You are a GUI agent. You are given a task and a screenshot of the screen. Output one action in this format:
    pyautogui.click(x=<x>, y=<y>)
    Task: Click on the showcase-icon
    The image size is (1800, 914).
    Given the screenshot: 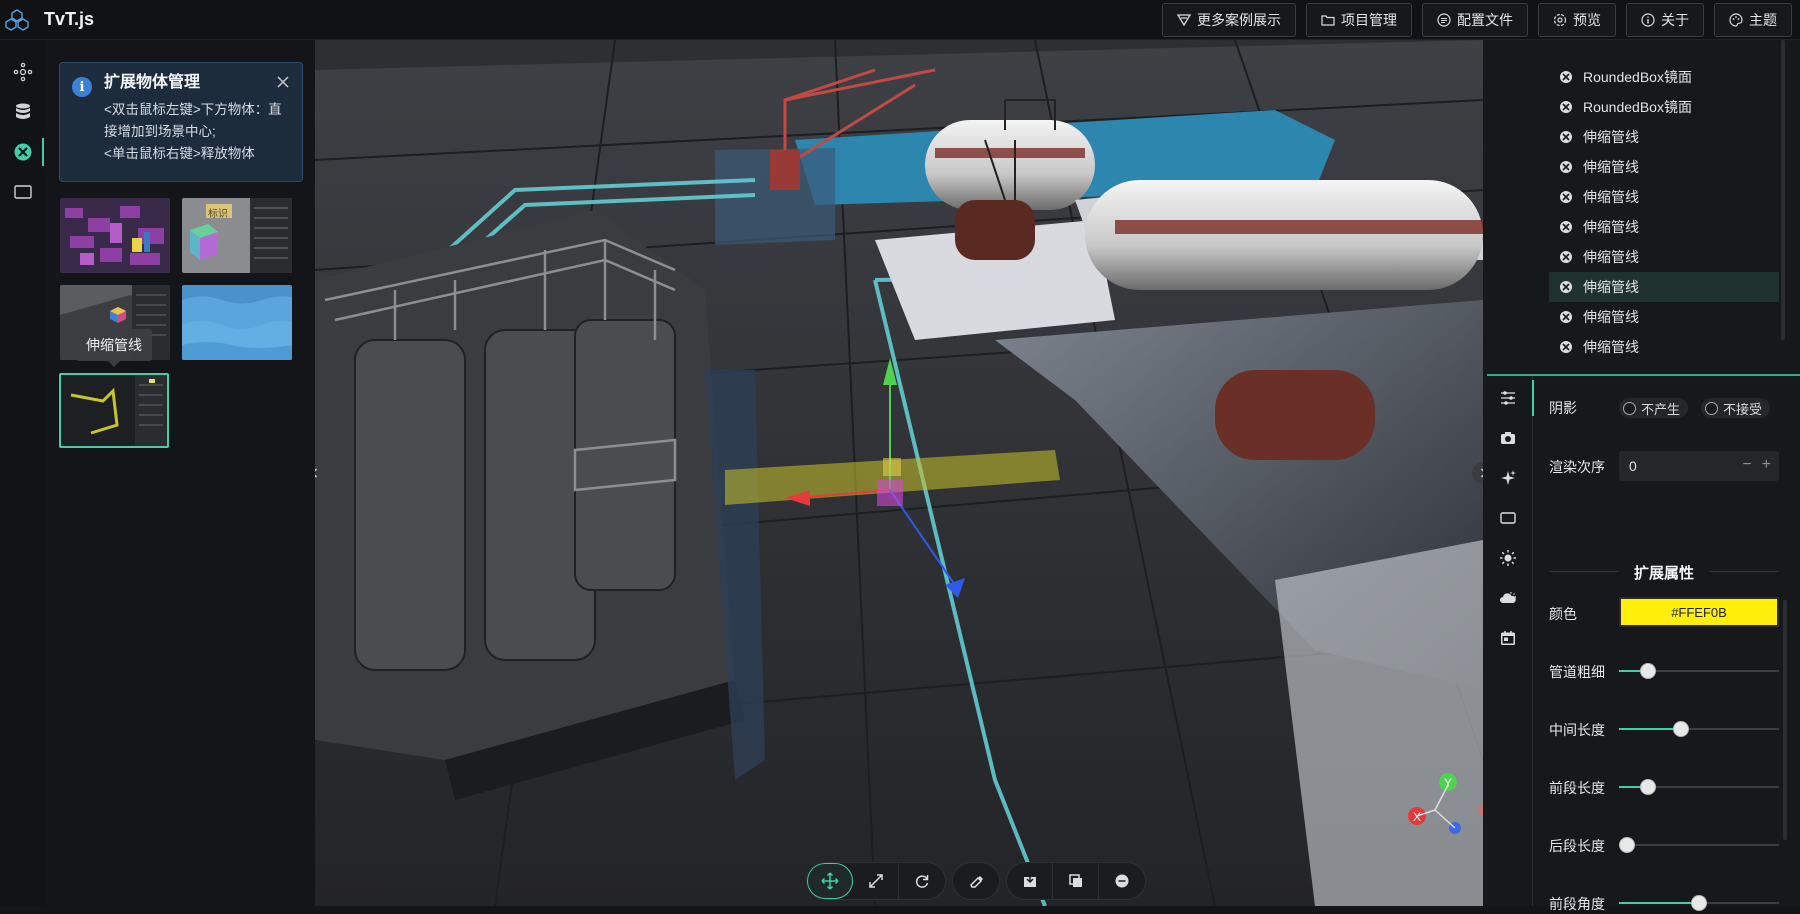 What is the action you would take?
    pyautogui.click(x=1184, y=20)
    